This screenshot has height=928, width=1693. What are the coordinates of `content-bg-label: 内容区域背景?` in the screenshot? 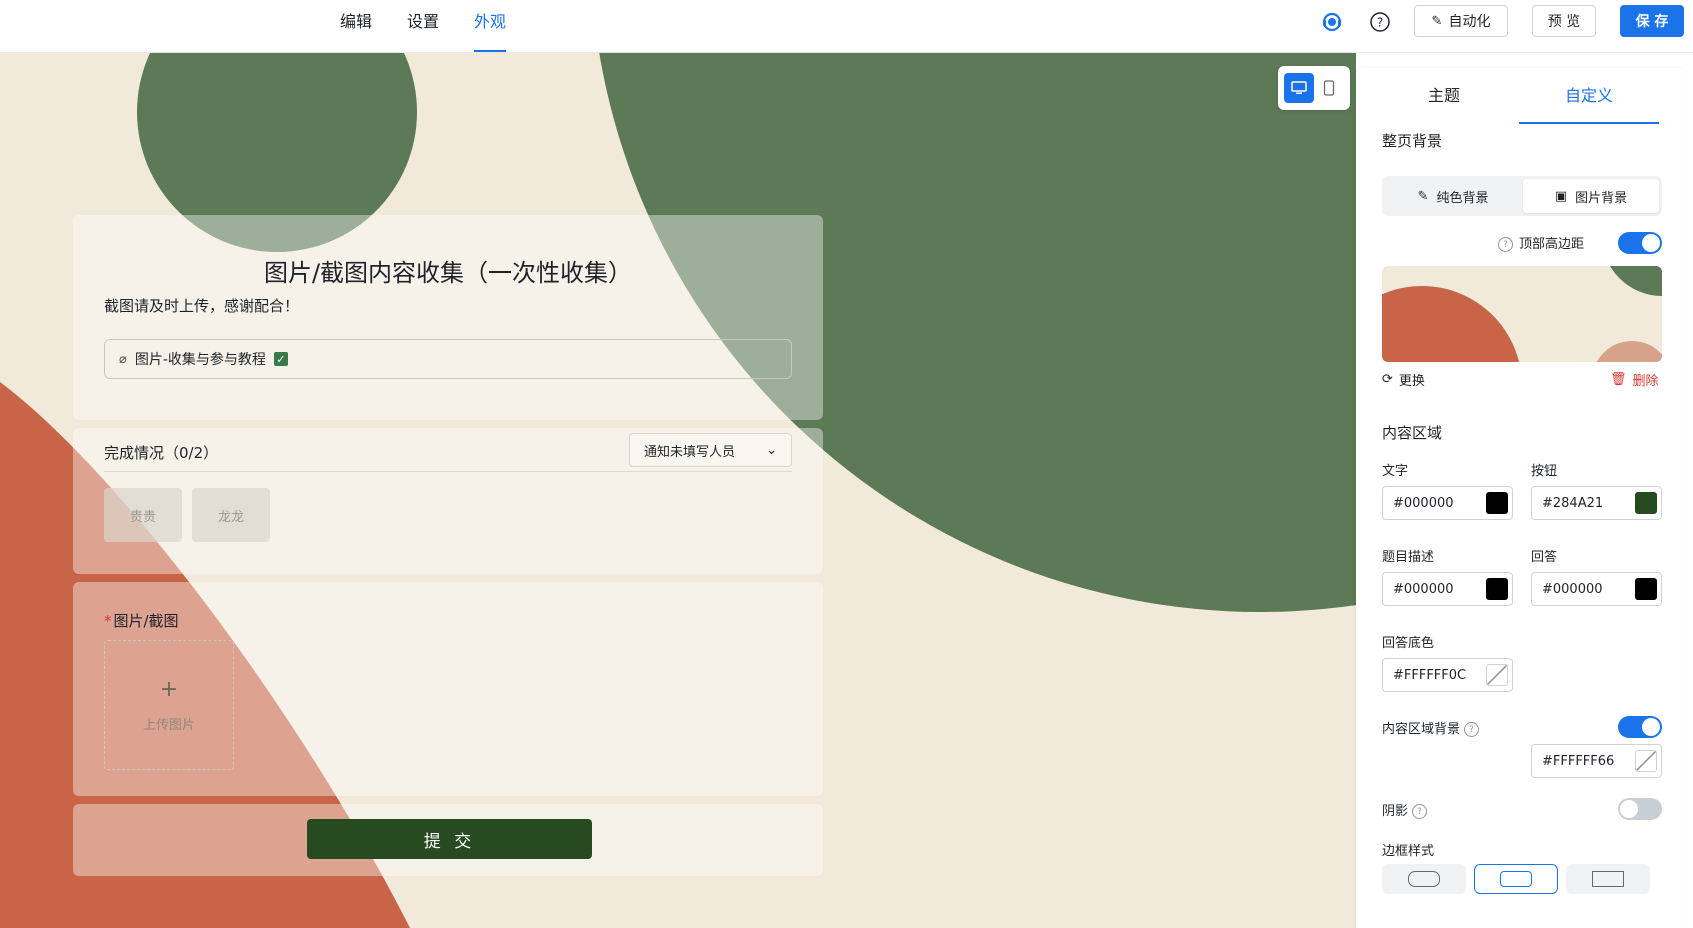 It's located at (1431, 727).